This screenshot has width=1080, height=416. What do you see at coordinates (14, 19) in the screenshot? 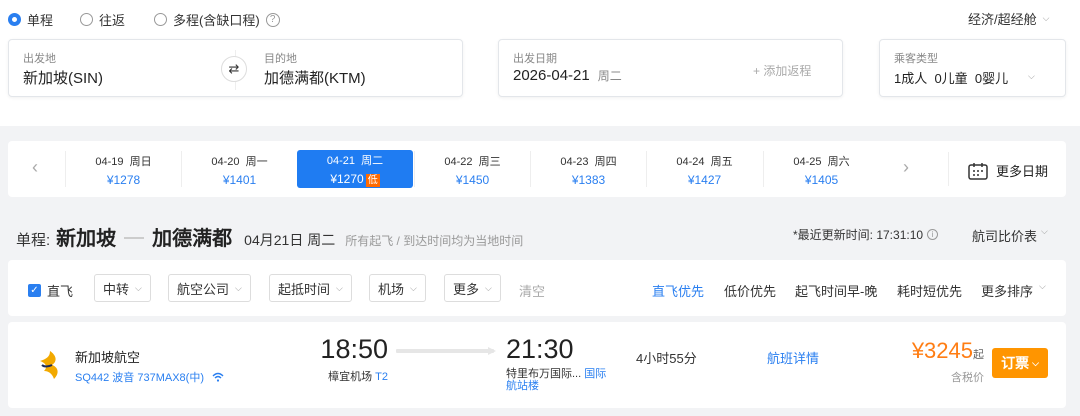
I see `radio-selected-icon` at bounding box center [14, 19].